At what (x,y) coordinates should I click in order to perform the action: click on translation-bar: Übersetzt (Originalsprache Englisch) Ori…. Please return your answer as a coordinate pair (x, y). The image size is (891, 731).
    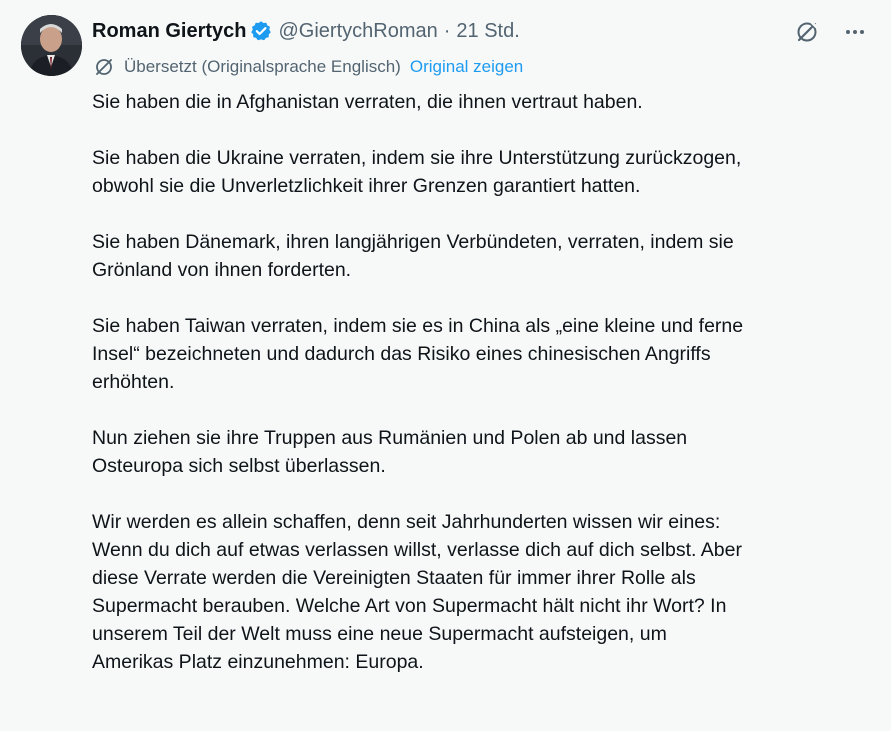
    Looking at the image, I should click on (307, 67).